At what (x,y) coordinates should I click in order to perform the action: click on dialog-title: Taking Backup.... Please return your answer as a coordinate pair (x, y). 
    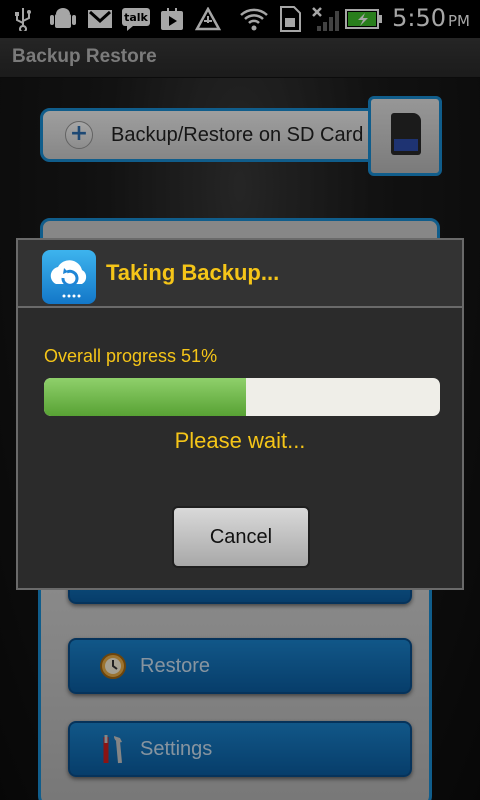
    Looking at the image, I should click on (193, 272).